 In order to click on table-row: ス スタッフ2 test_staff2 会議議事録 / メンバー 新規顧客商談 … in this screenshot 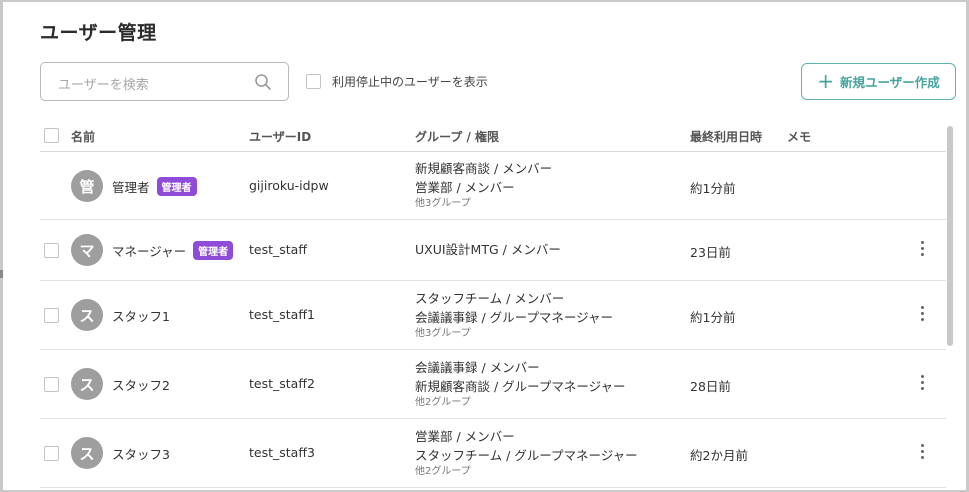, I will do `click(493, 384)`.